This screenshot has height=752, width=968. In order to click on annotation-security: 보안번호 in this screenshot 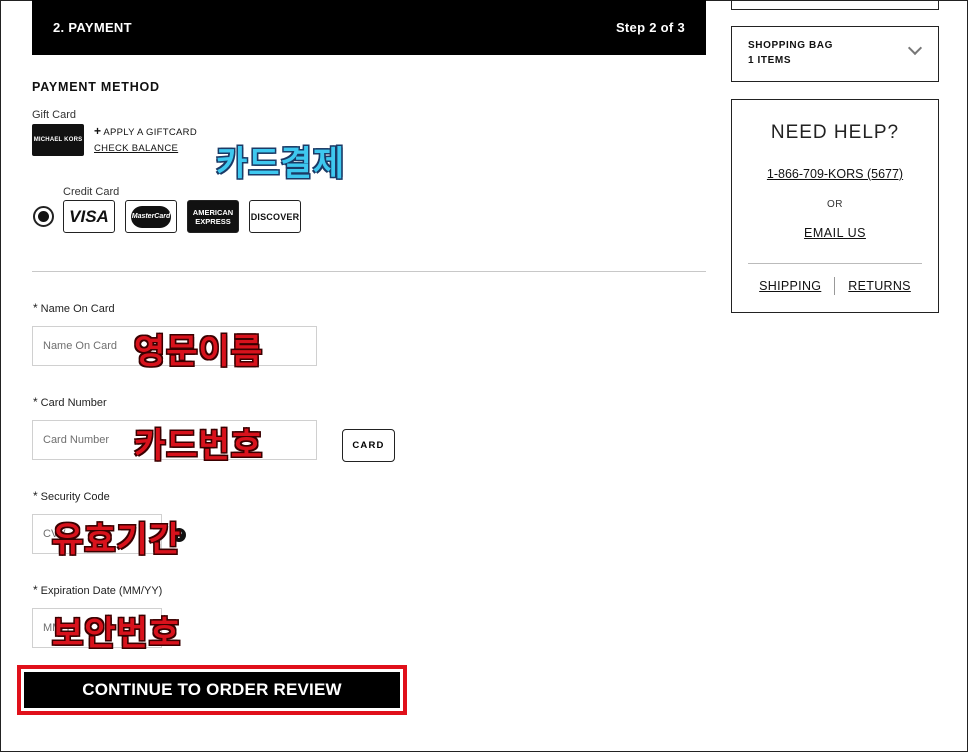, I will do `click(117, 634)`.